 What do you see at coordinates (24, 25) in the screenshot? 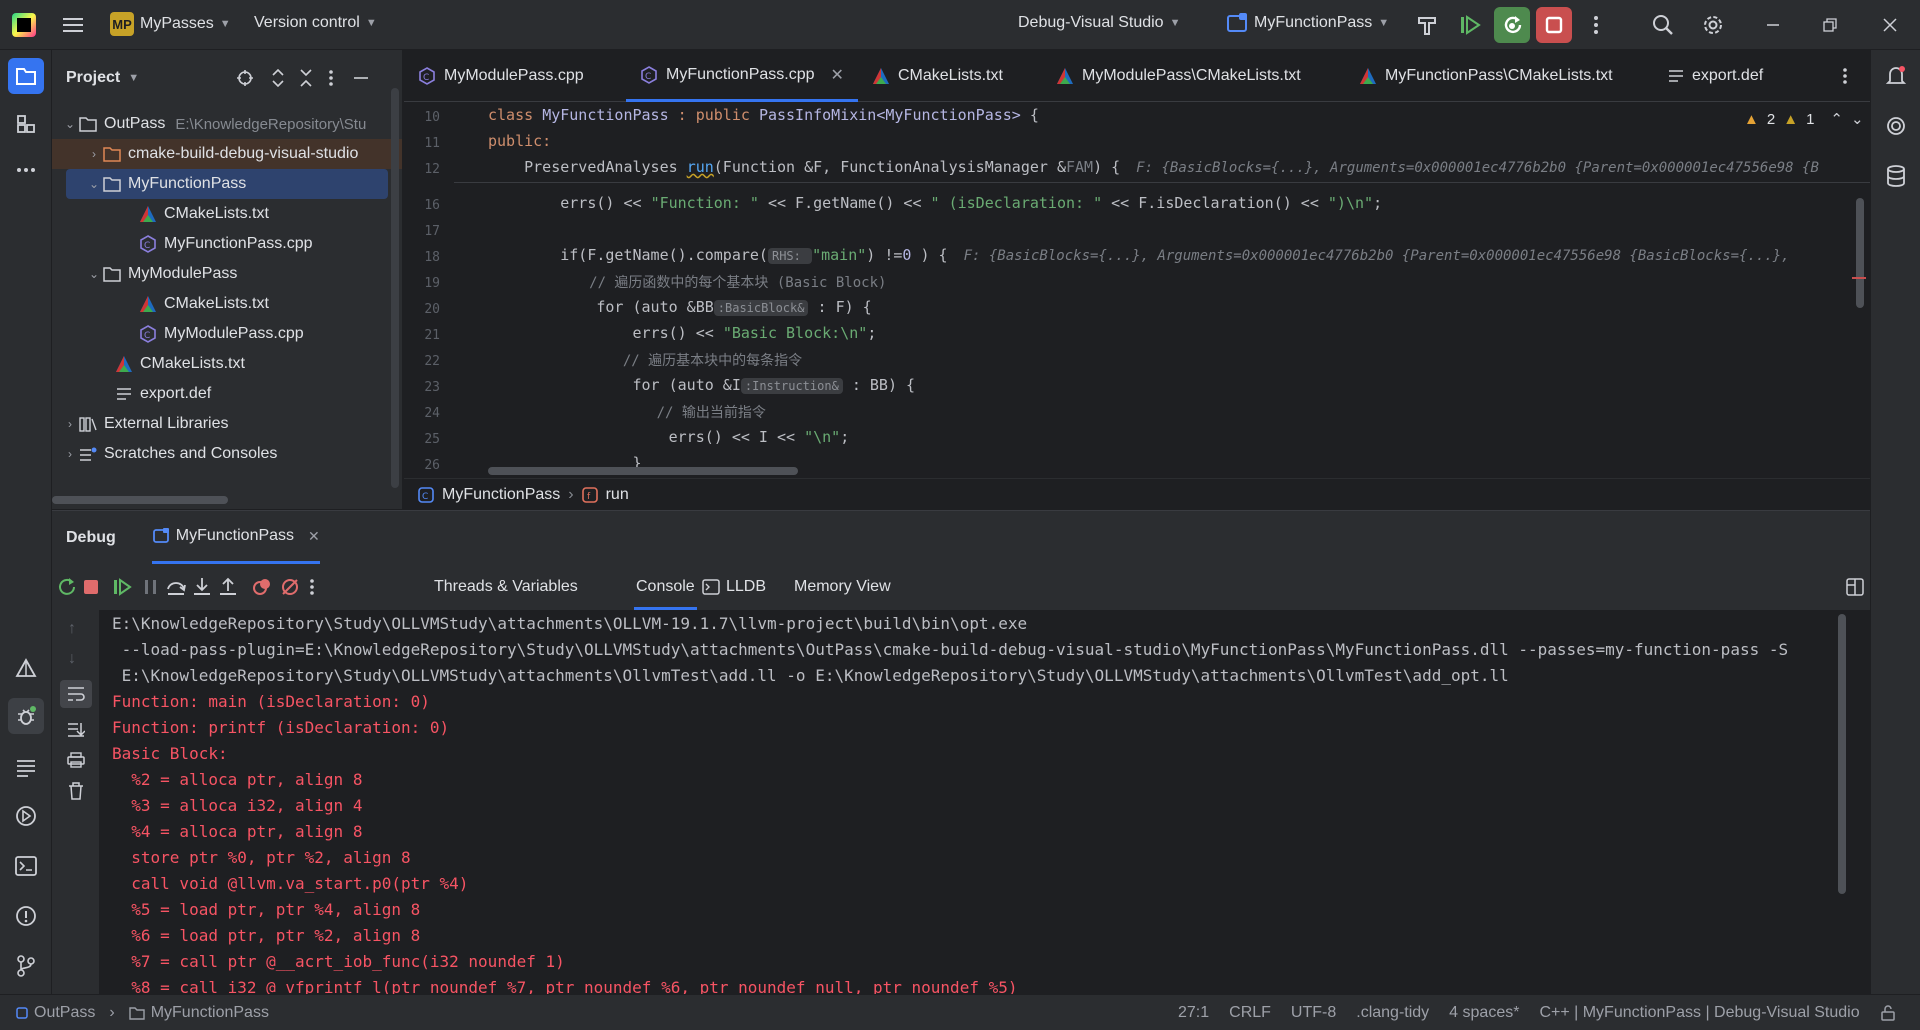
I see `app-logo-icon` at bounding box center [24, 25].